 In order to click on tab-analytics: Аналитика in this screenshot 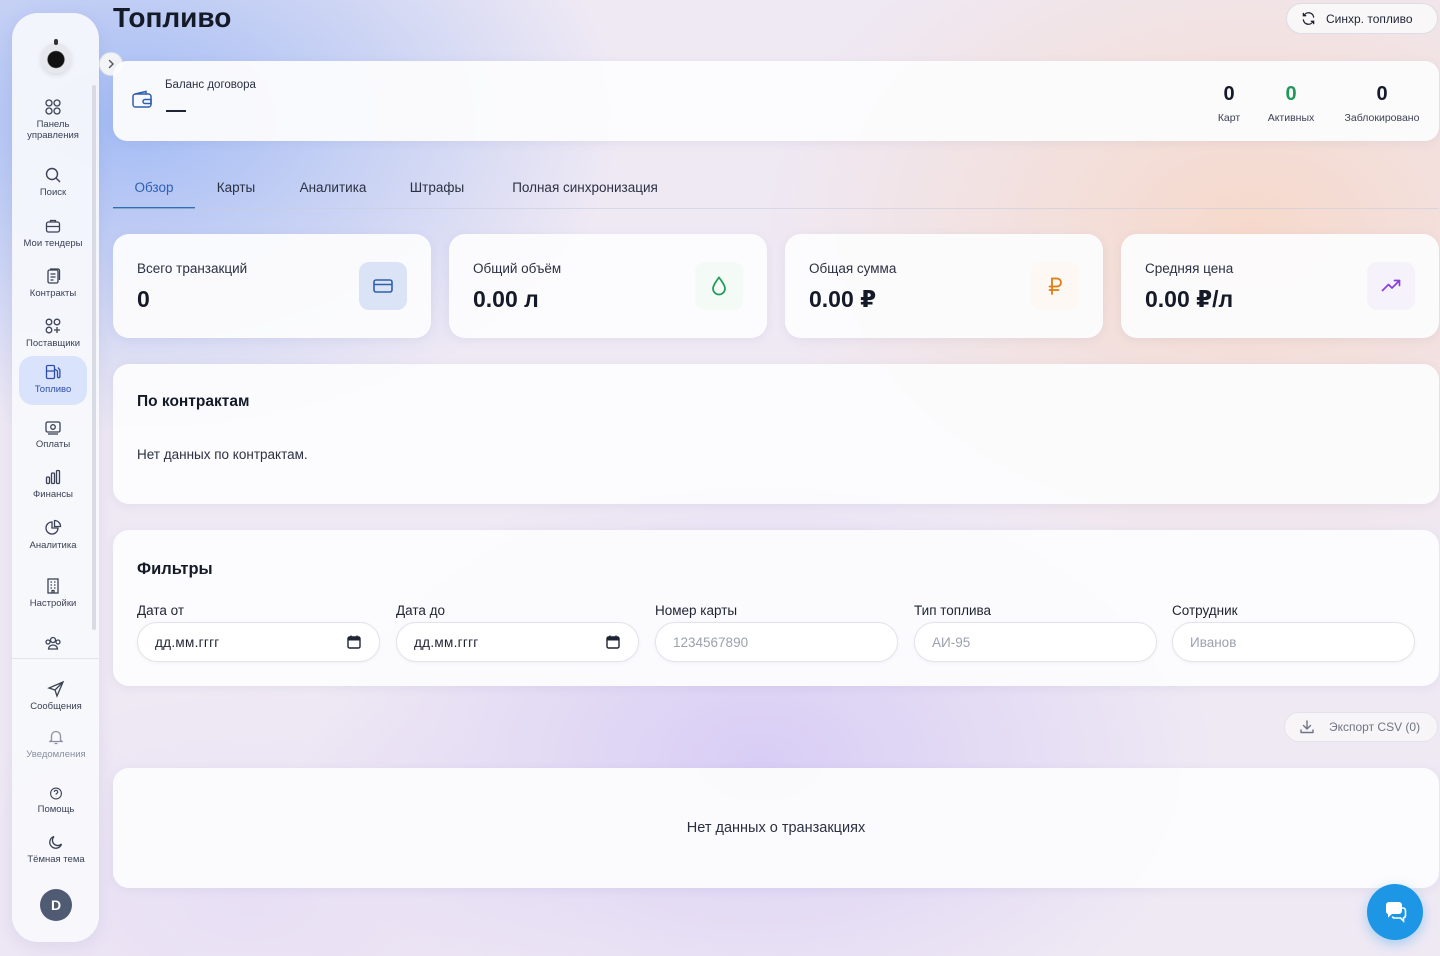, I will do `click(333, 187)`.